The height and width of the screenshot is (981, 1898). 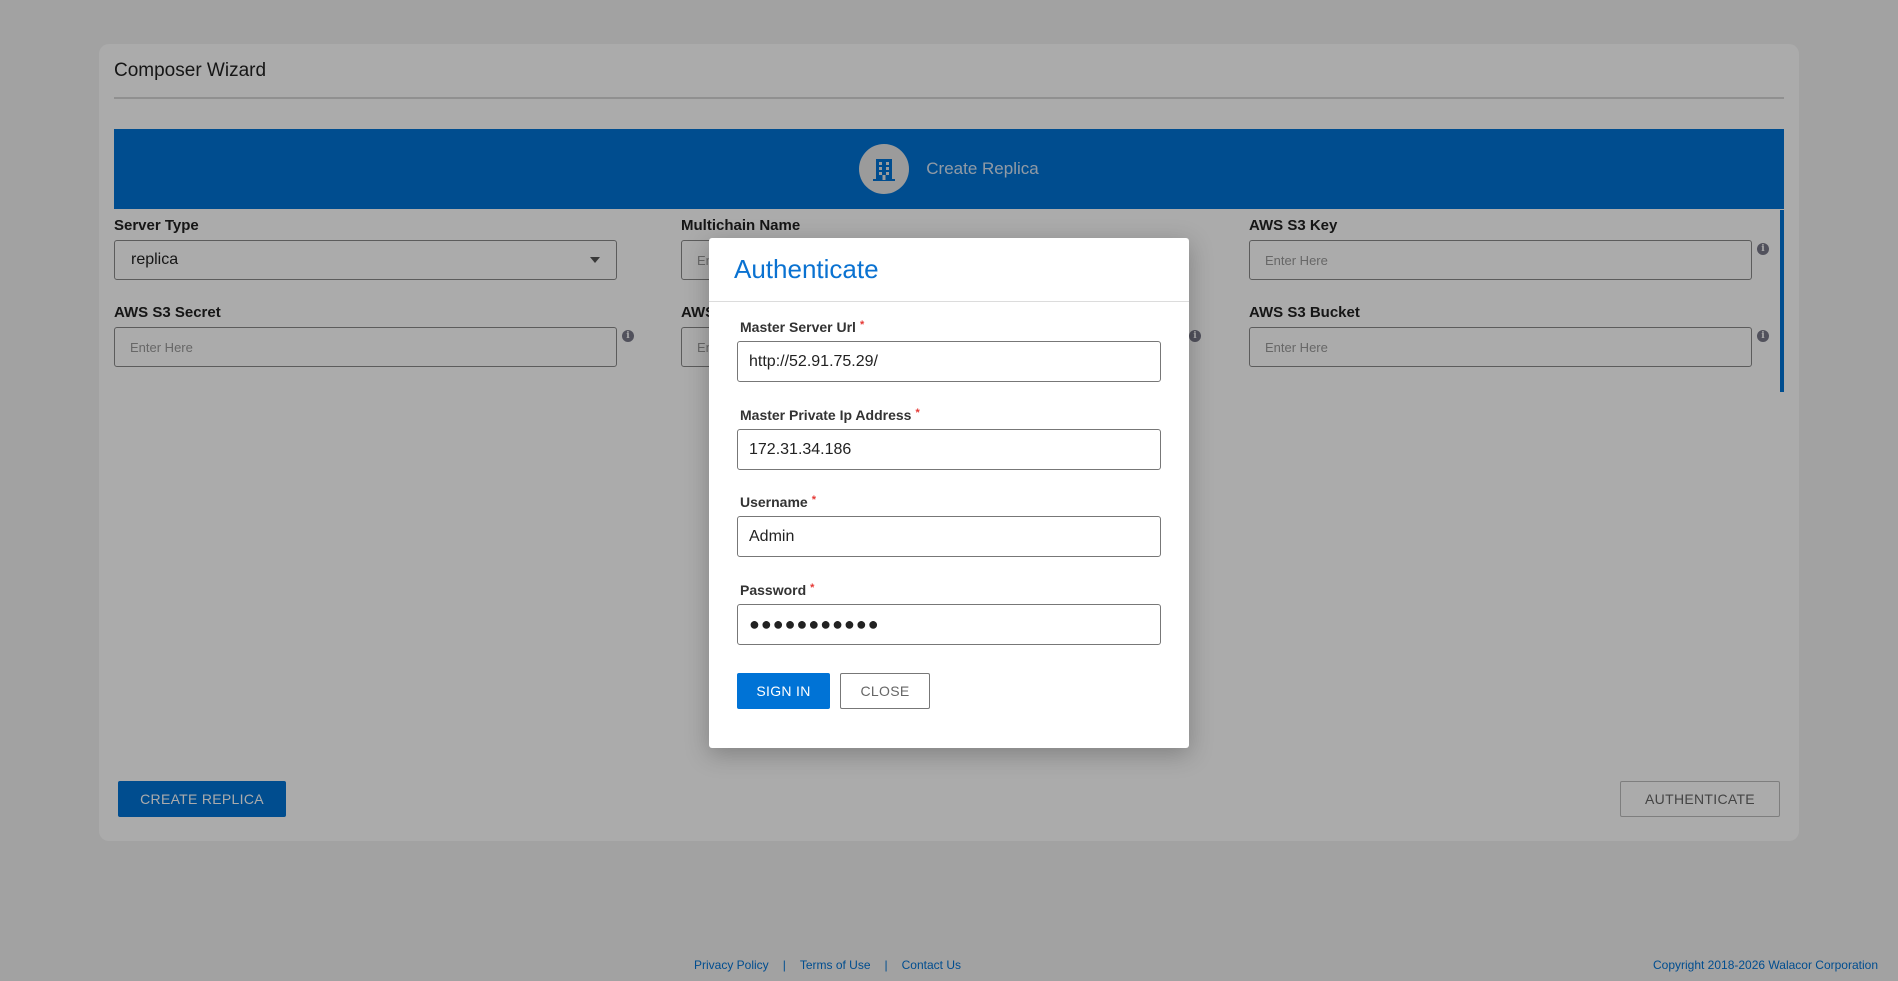 I want to click on sign-in-button: SIGN IN, so click(x=783, y=691).